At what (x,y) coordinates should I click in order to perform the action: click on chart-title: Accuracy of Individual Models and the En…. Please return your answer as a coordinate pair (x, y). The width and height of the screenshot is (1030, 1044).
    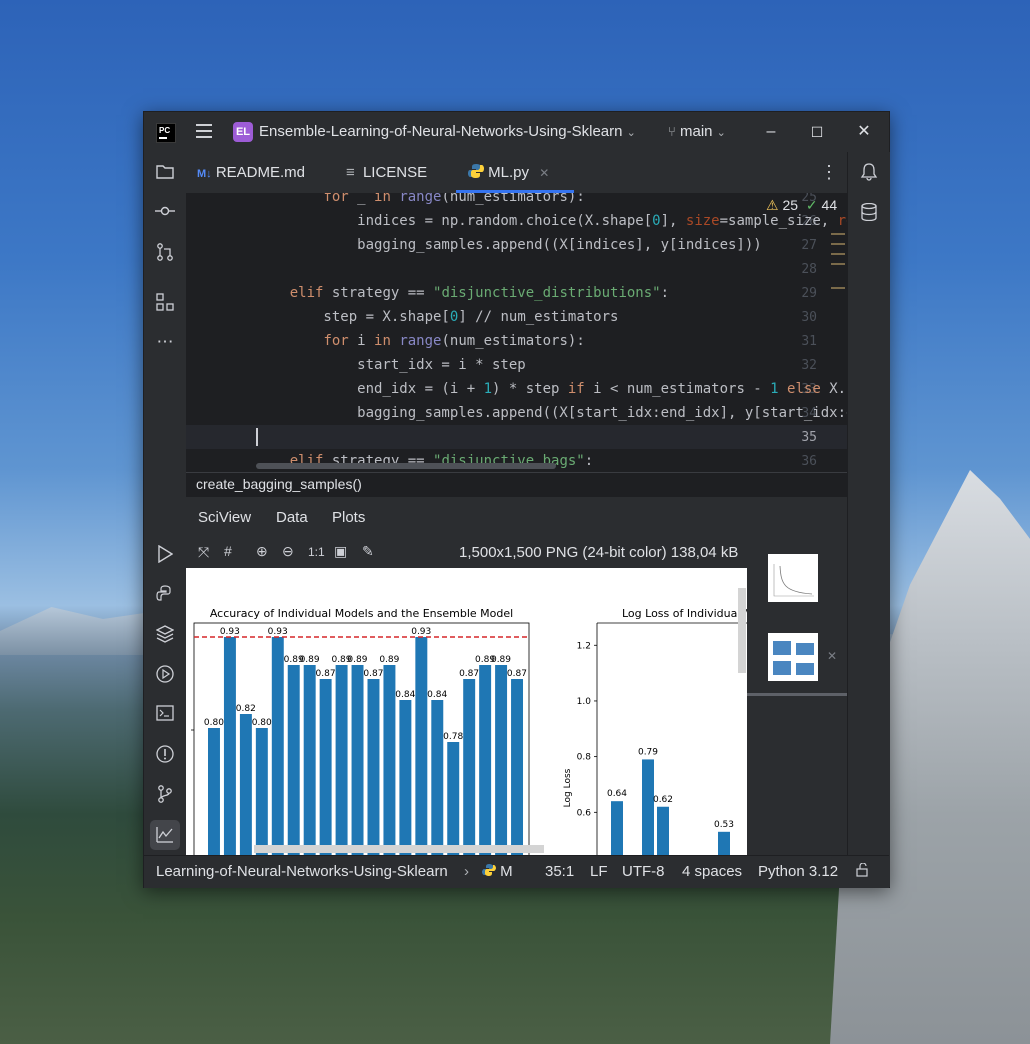
    Looking at the image, I should click on (361, 613).